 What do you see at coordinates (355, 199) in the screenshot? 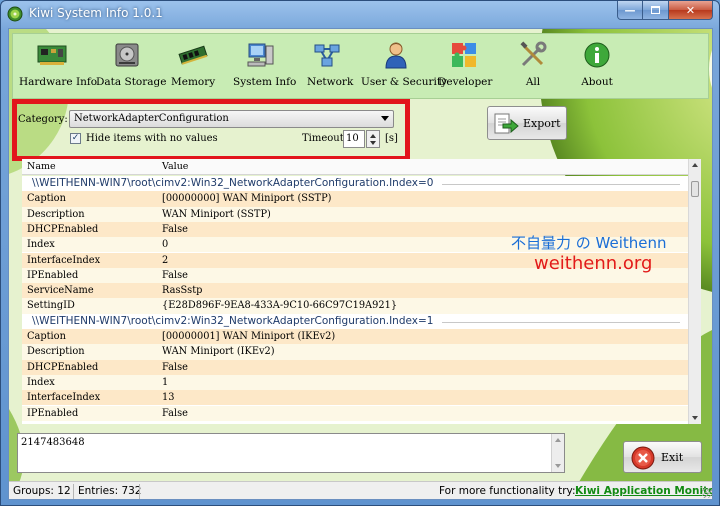
I see `table-row: Caption [00000000] WAN Miniport (SSTP)` at bounding box center [355, 199].